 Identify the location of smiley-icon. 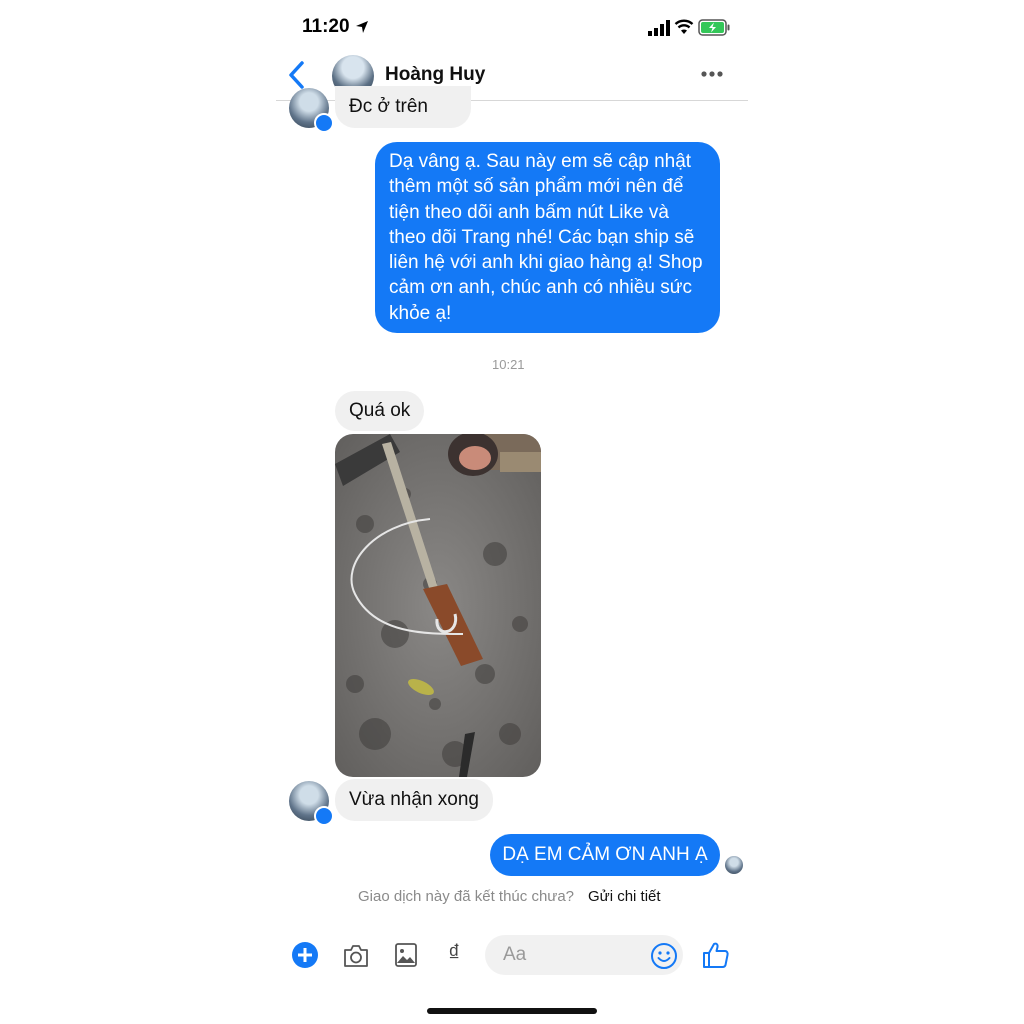
(664, 956).